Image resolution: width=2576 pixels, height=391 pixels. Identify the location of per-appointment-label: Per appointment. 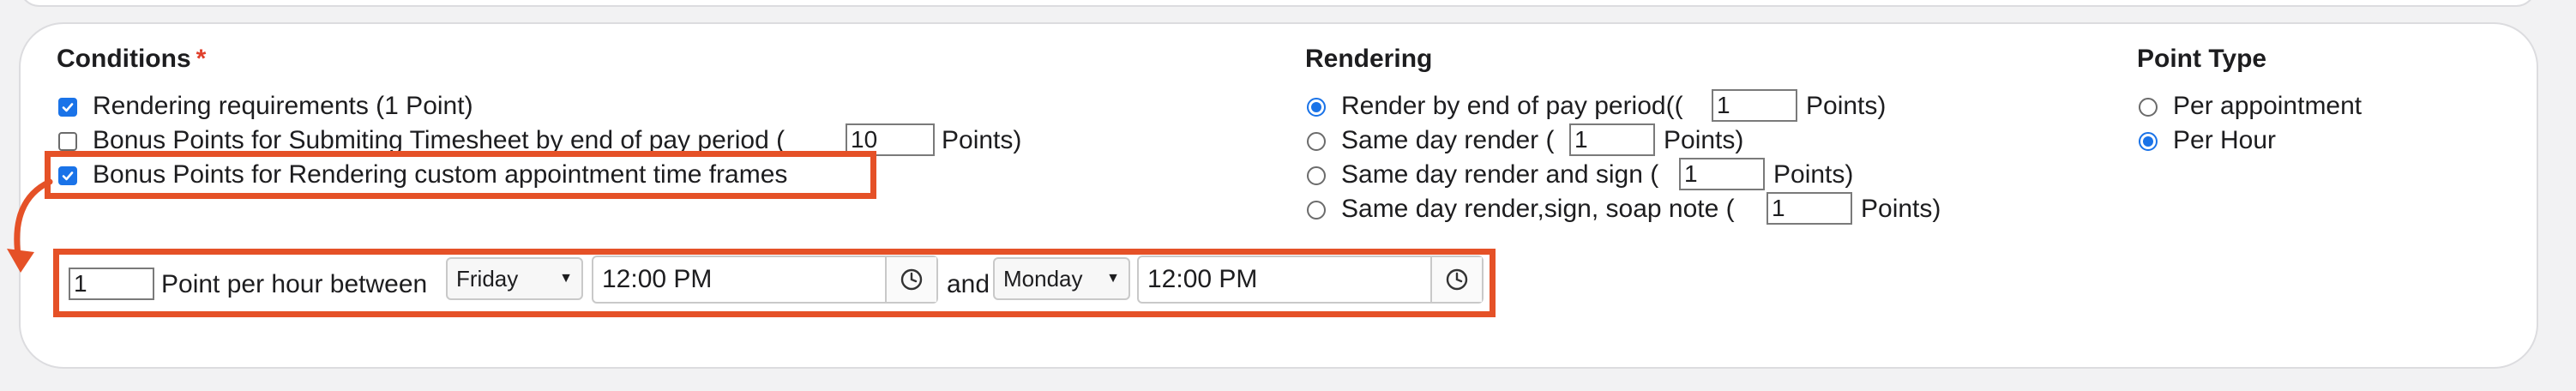
(2267, 106).